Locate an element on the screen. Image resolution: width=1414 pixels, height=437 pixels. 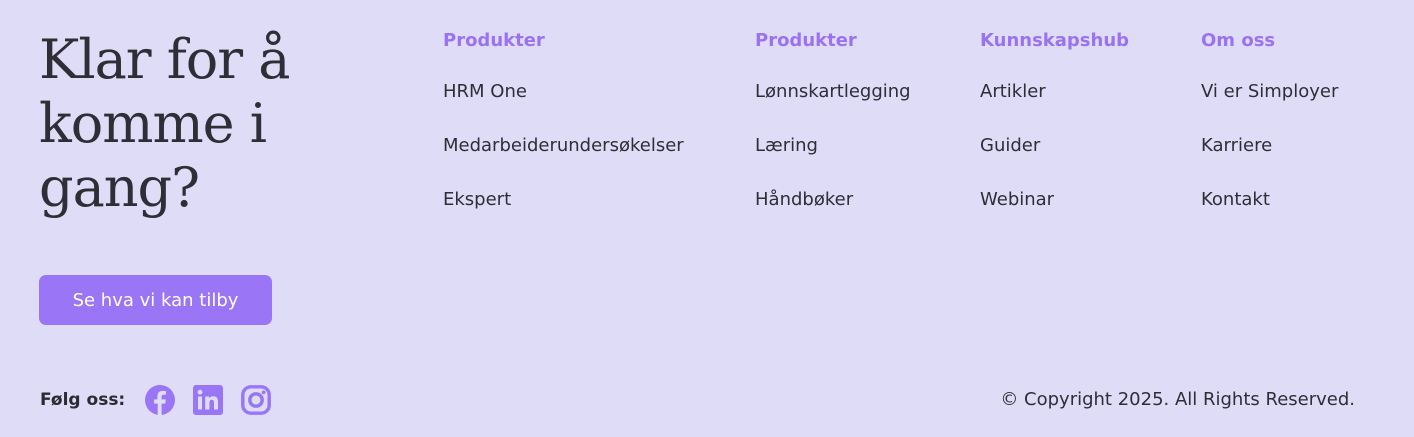
nav-column-title: Kunnskapshub is located at coordinates (1055, 40).